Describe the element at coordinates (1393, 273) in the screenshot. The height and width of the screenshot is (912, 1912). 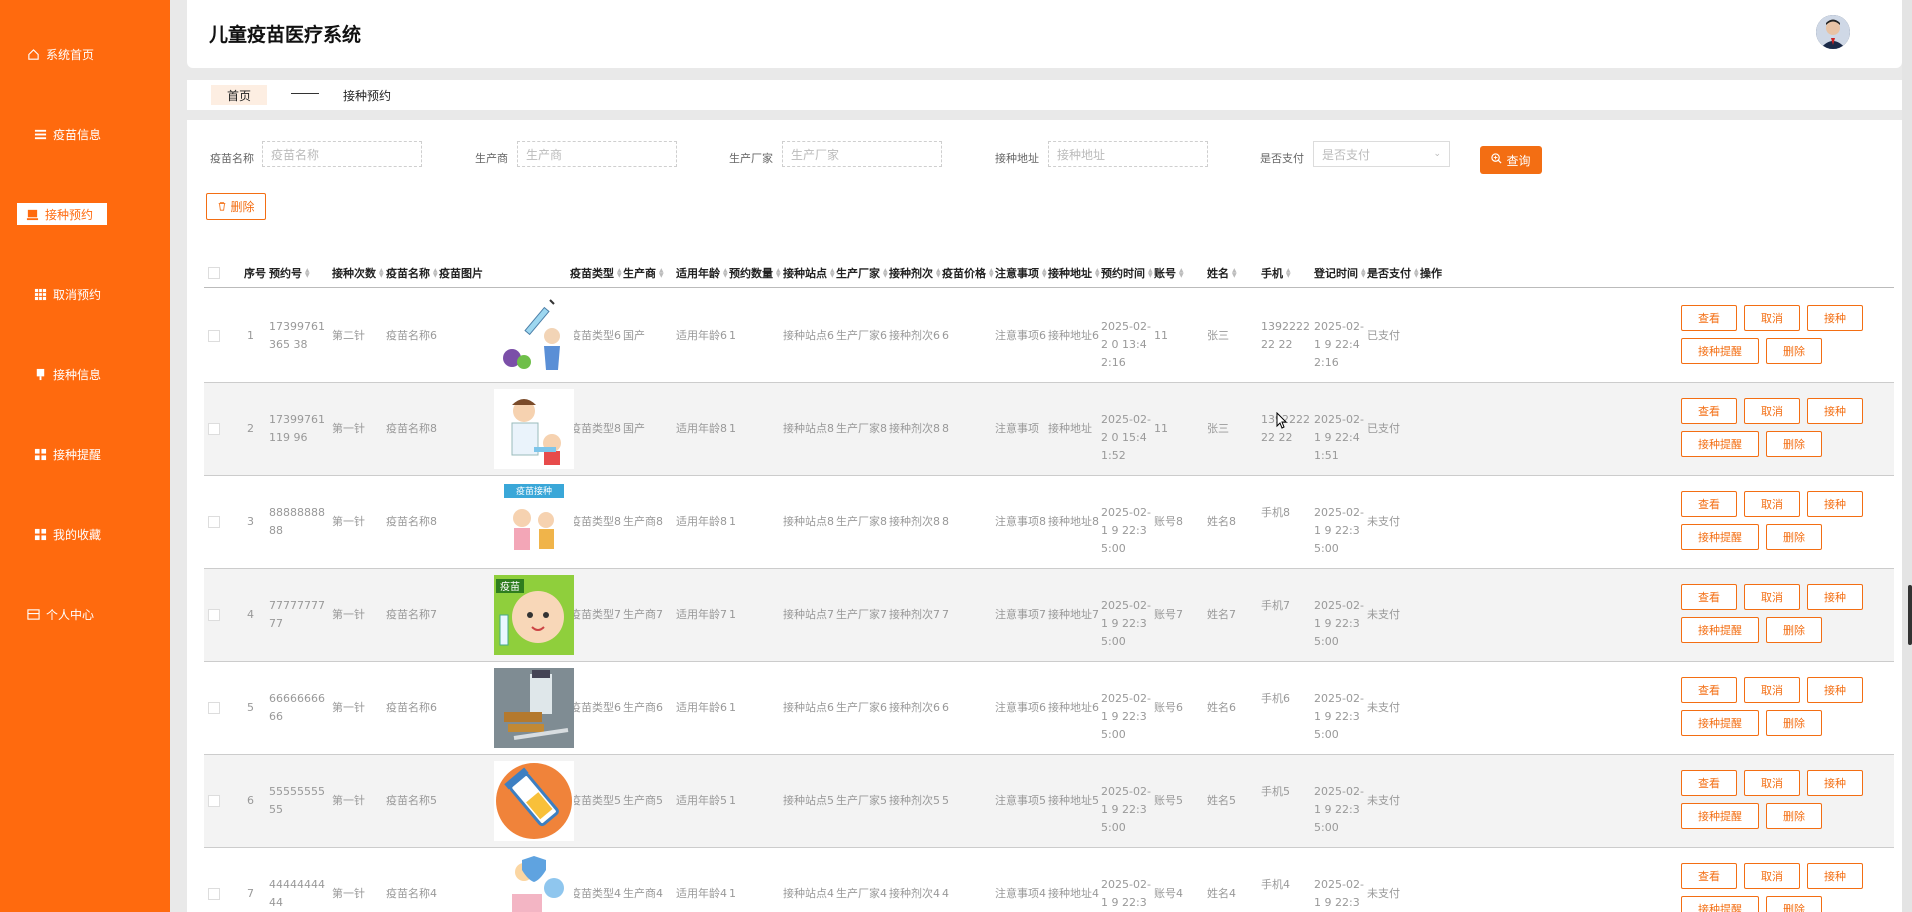
I see `column-header: 是否支付 ▲ ▼` at that location.